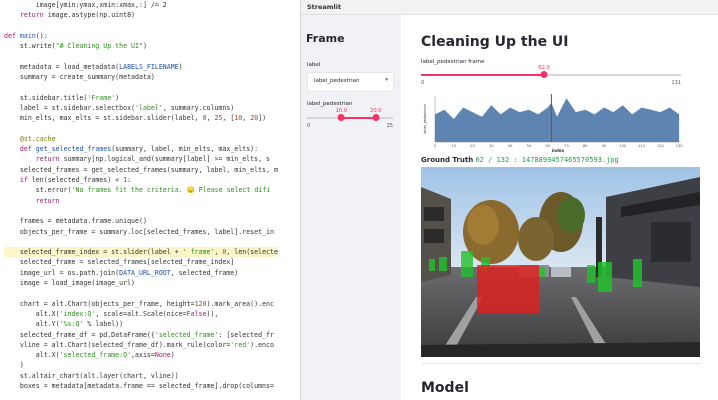  I want to click on label-select-caption: label, so click(314, 65).